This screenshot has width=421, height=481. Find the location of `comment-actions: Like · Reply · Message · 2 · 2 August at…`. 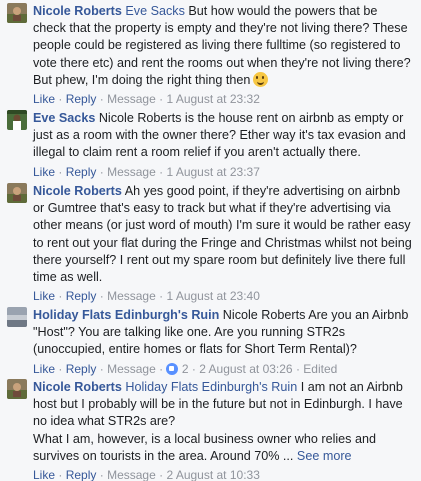

comment-actions: Like · Reply · Message · 2 · 2 August at… is located at coordinates (185, 368).